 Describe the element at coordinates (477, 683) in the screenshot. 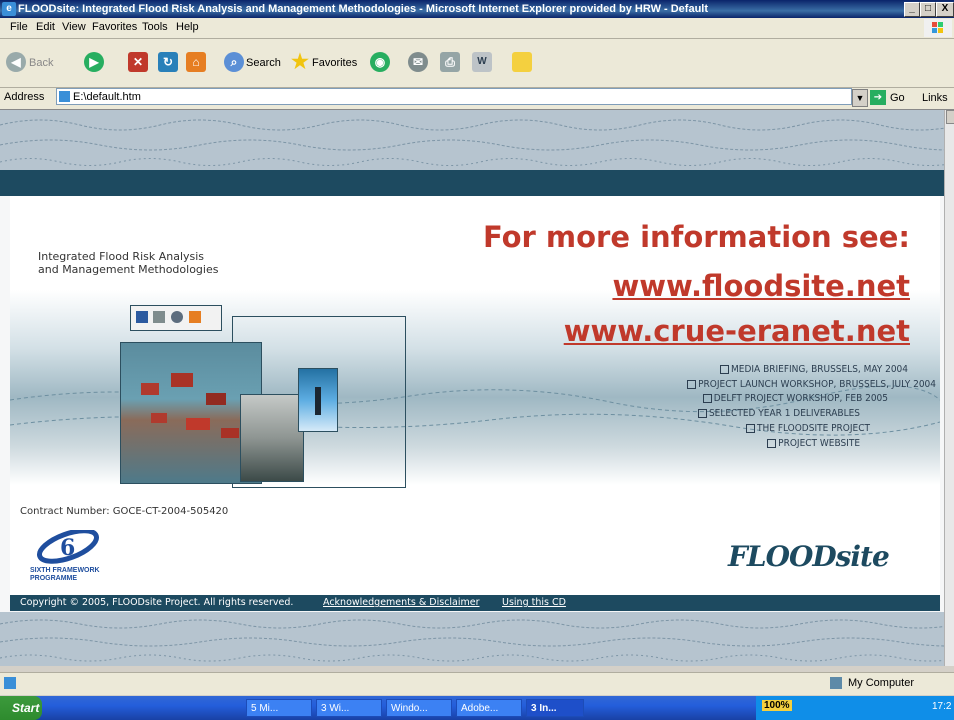

I see `status-bar: My Computer` at that location.